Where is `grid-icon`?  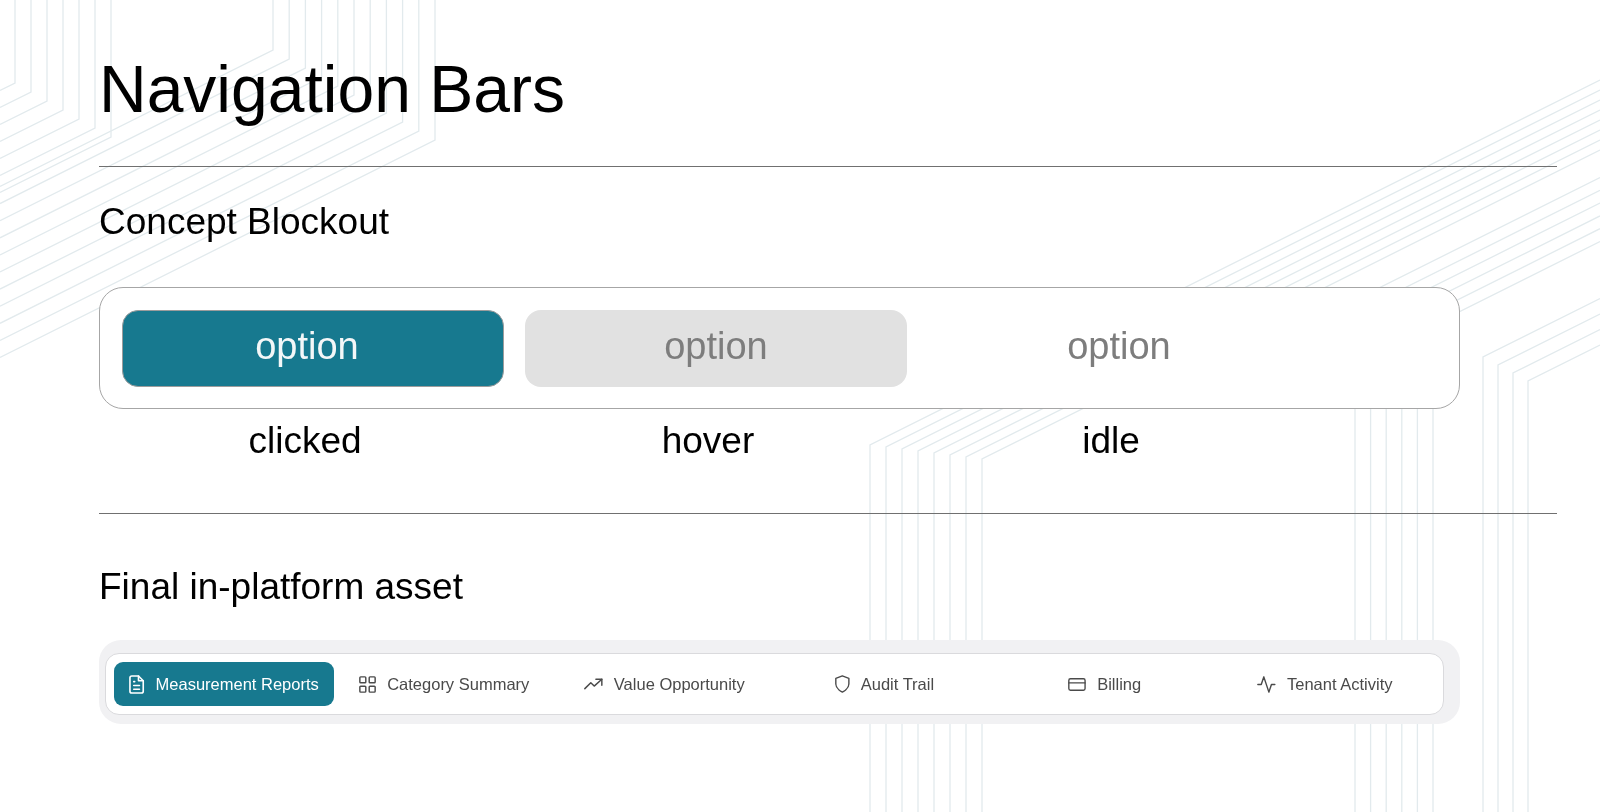
grid-icon is located at coordinates (368, 684).